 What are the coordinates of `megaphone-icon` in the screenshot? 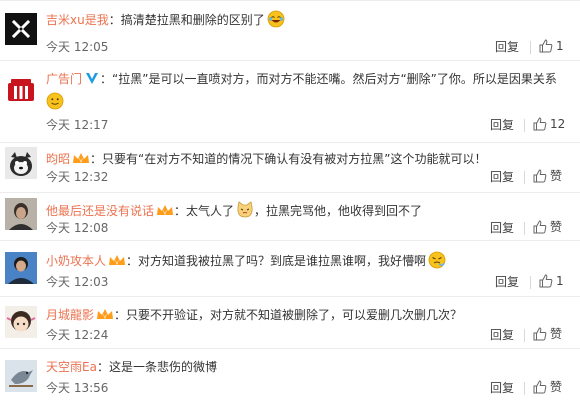 It's located at (21, 89).